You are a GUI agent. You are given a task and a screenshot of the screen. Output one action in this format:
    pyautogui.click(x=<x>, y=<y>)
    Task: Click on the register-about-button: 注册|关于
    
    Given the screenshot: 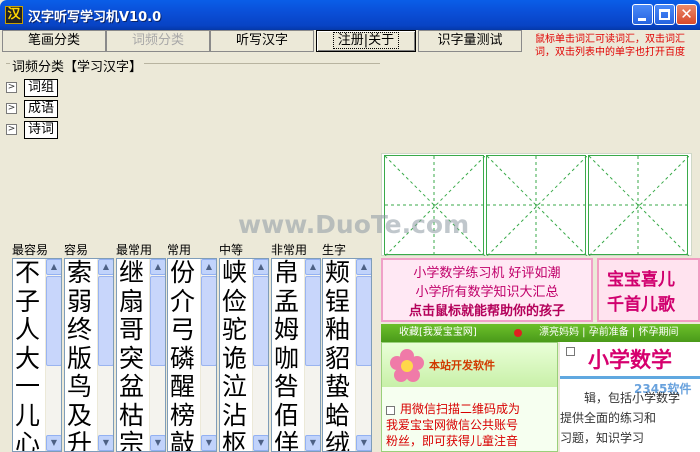 What is the action you would take?
    pyautogui.click(x=366, y=41)
    